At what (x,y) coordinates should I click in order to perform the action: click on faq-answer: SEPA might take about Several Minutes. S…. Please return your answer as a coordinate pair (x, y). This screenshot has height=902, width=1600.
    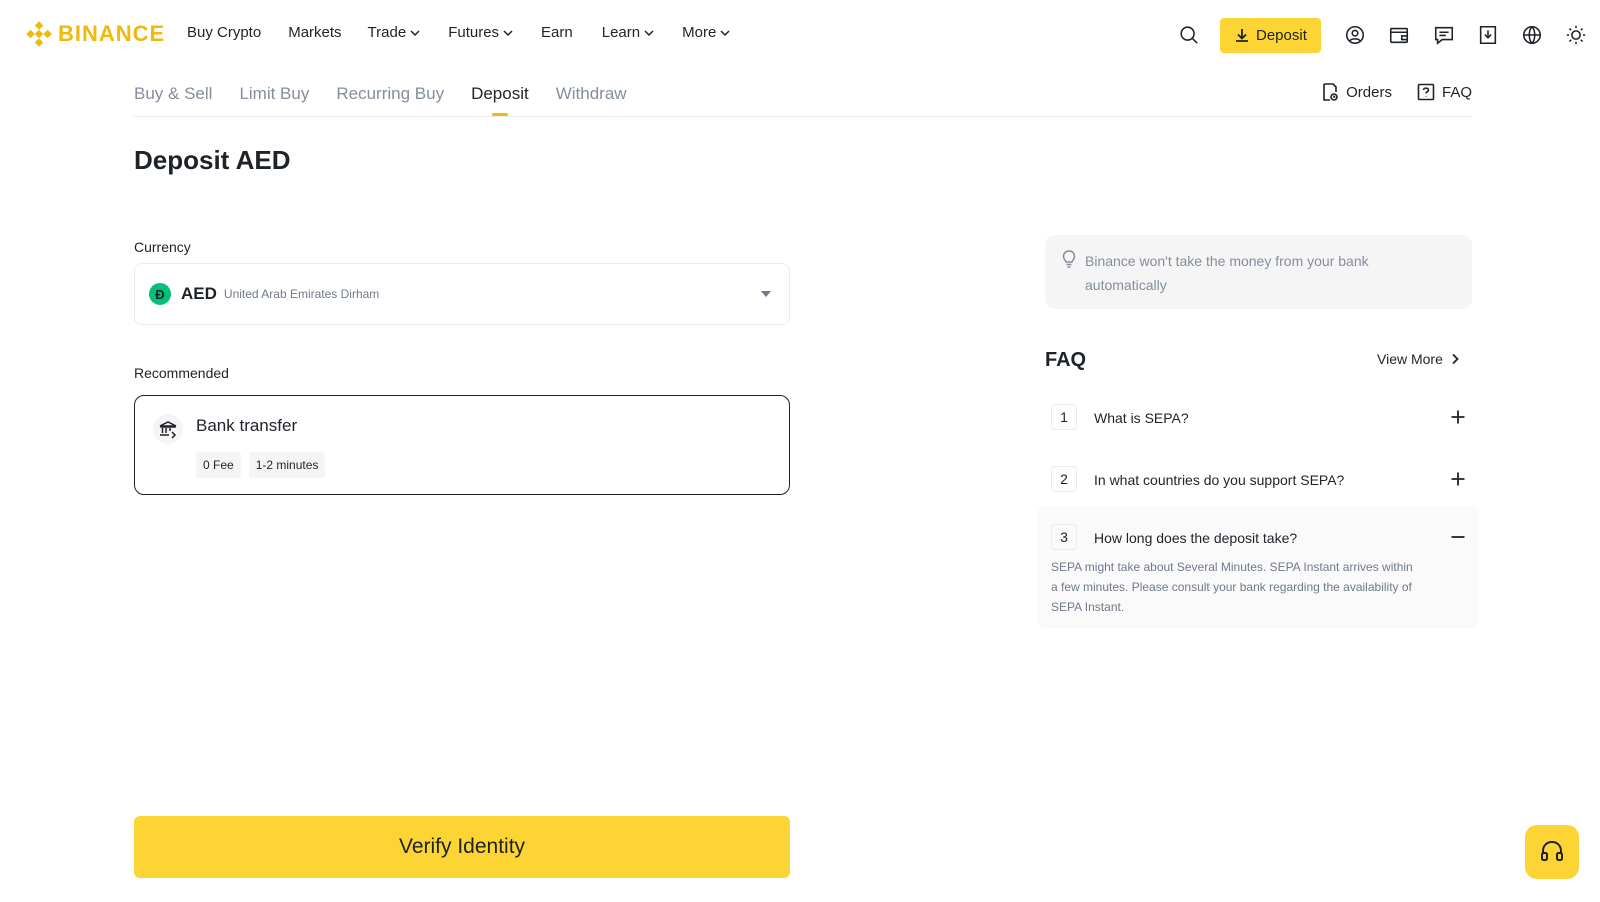
    Looking at the image, I should click on (1232, 587).